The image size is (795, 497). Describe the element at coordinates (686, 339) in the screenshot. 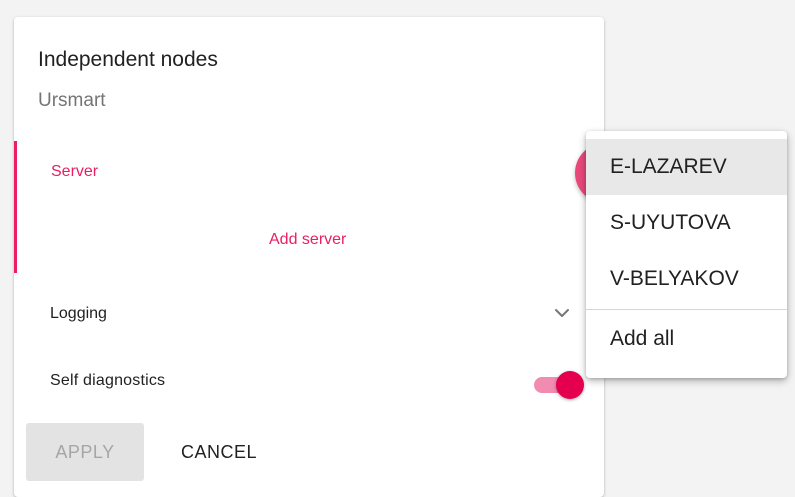

I see `menu-item-add-all: Add all` at that location.